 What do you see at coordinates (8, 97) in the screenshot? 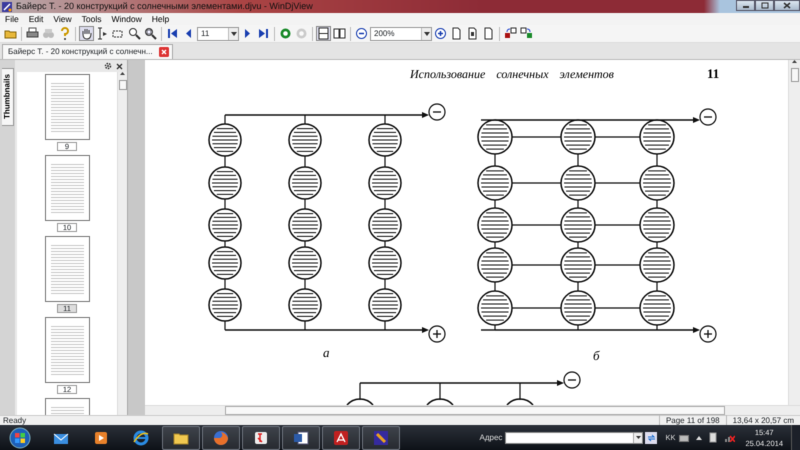
I see `sidebar-tab: Thumbnails` at bounding box center [8, 97].